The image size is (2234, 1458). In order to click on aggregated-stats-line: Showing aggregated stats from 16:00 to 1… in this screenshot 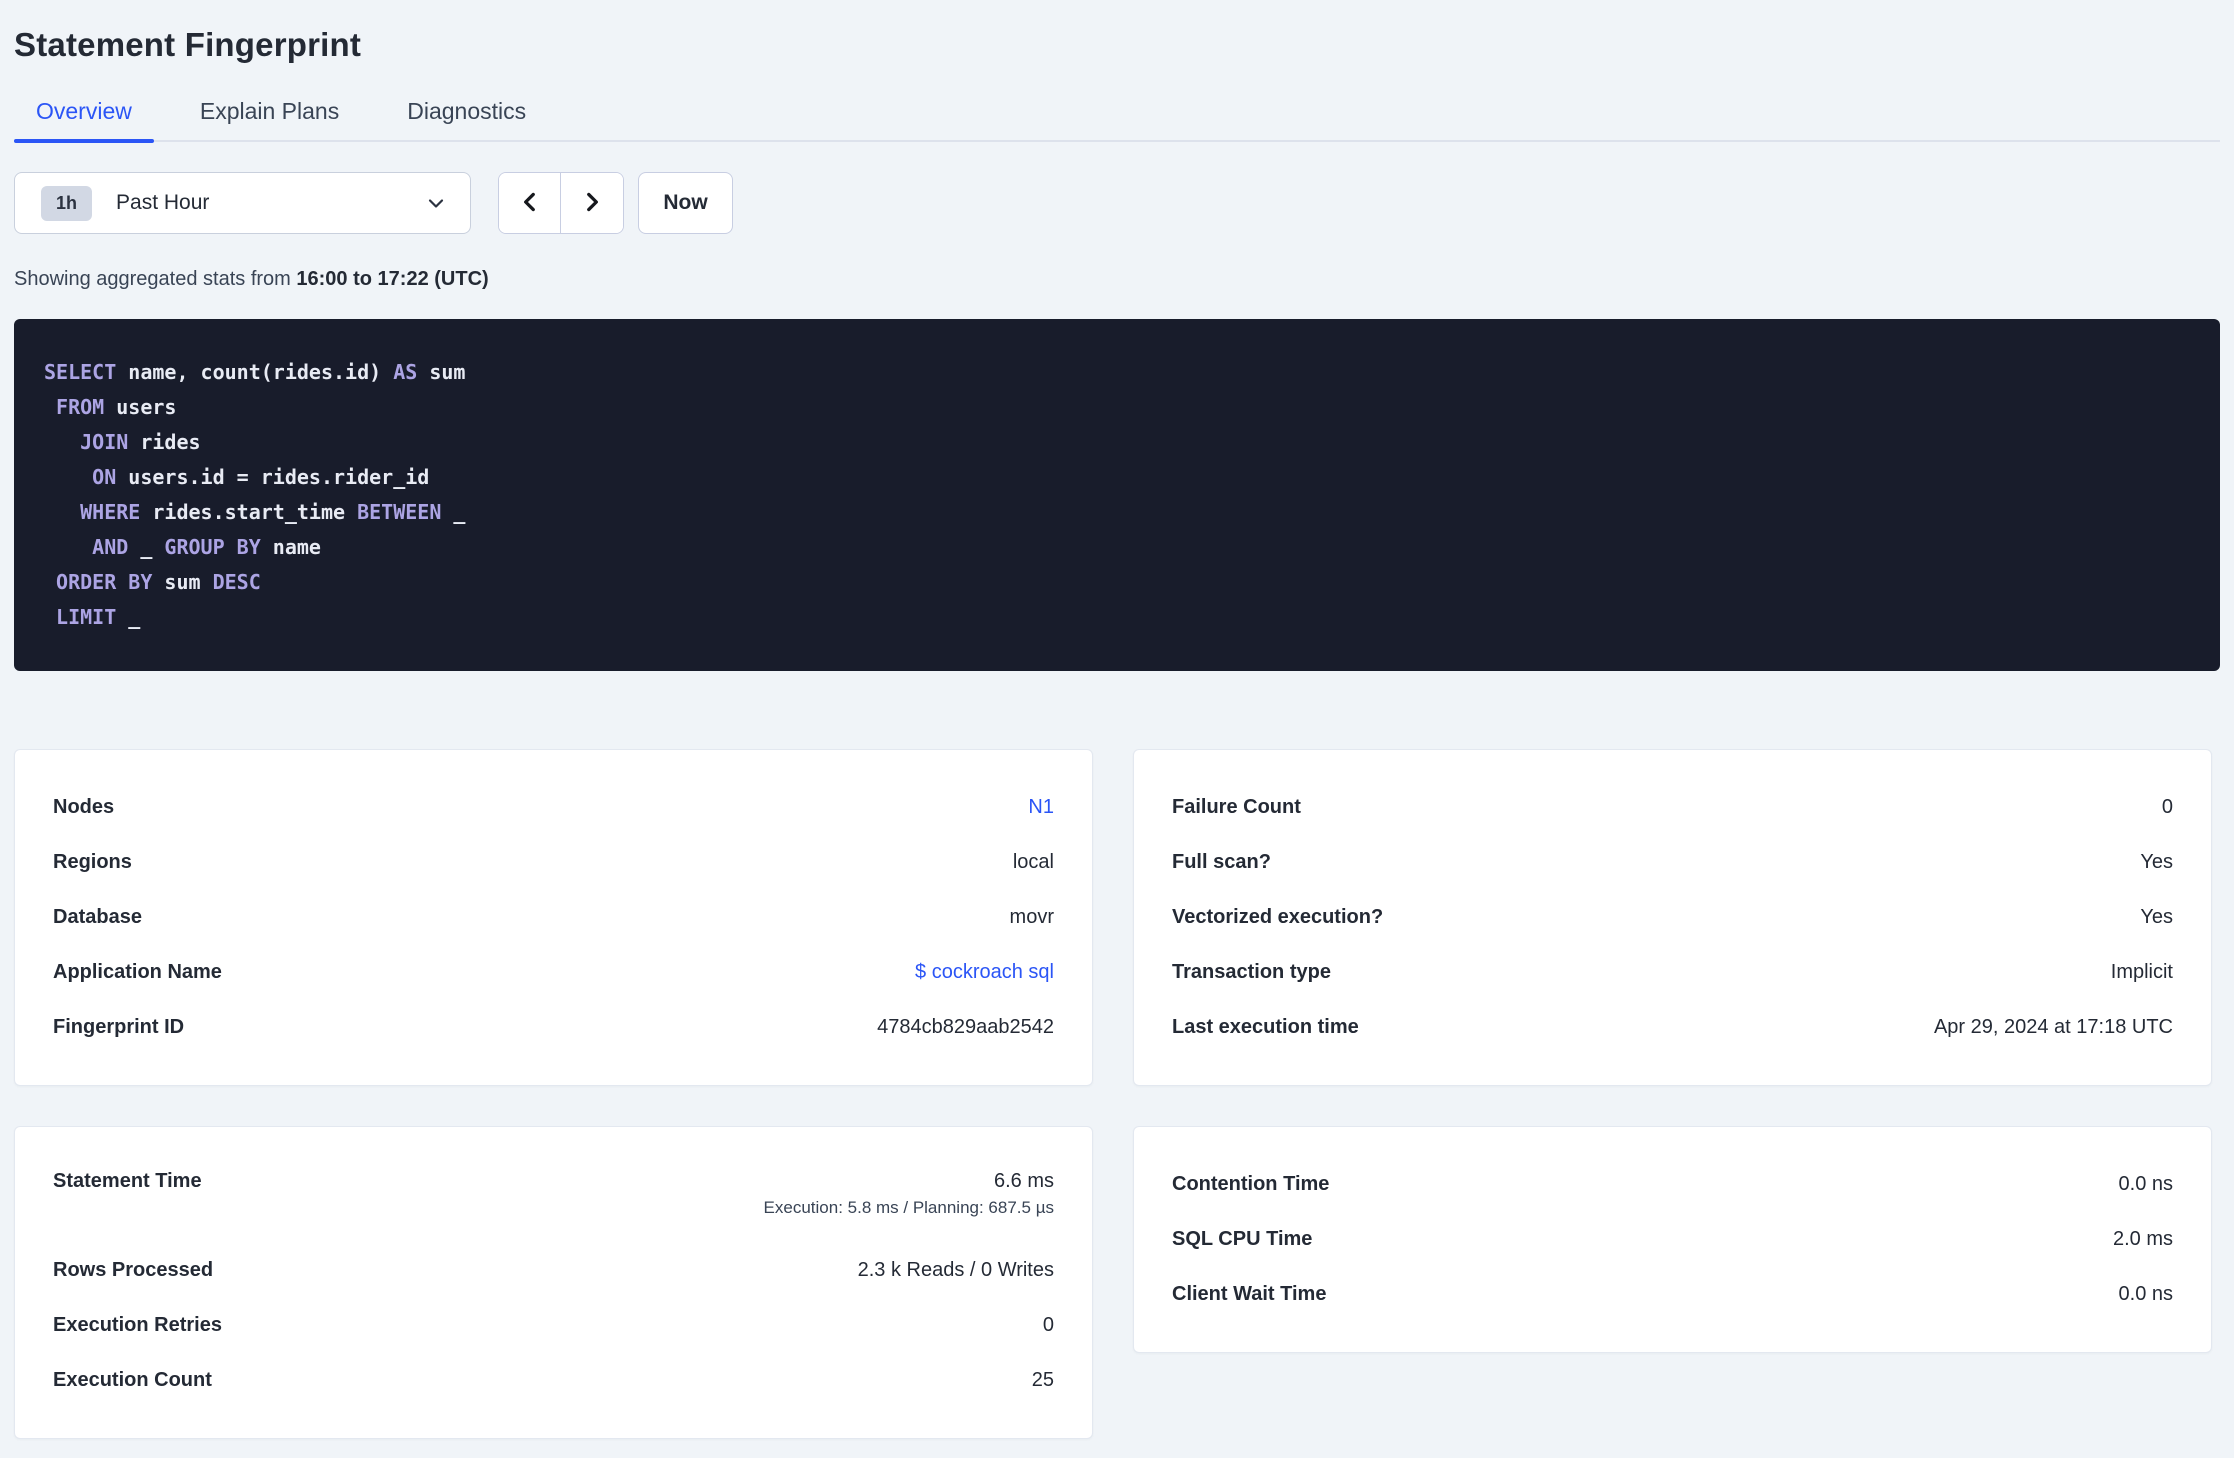, I will do `click(1117, 279)`.